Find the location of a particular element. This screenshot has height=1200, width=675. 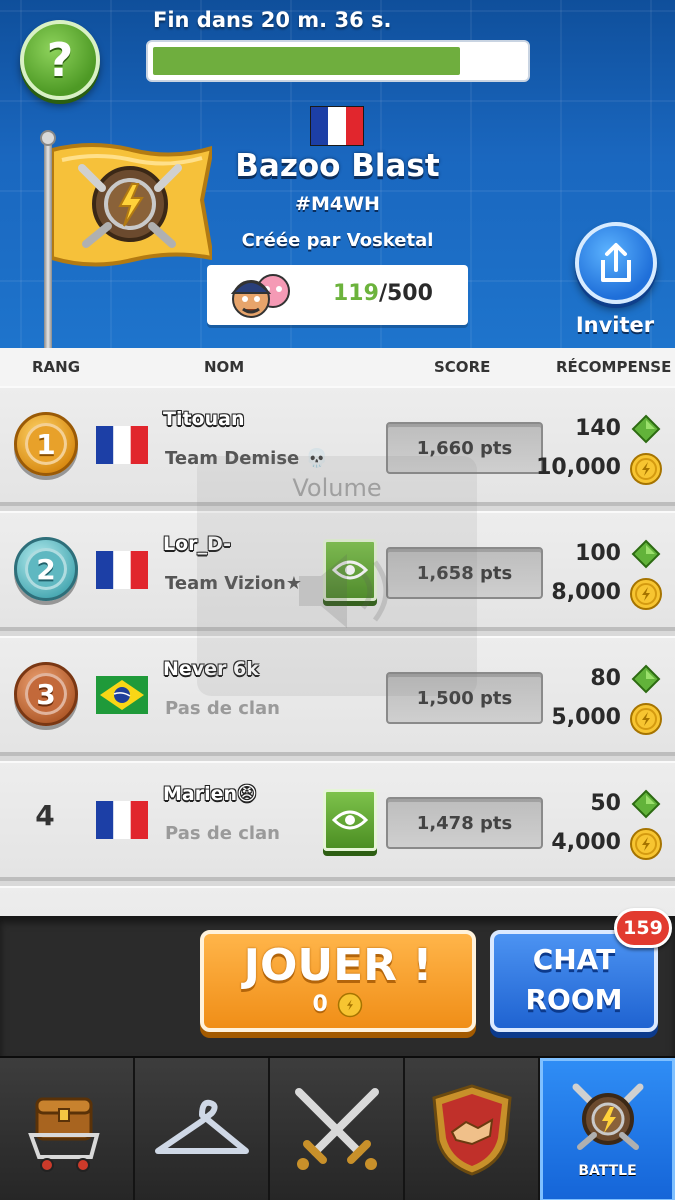

clan-tag: #M4WH is located at coordinates (337, 204).